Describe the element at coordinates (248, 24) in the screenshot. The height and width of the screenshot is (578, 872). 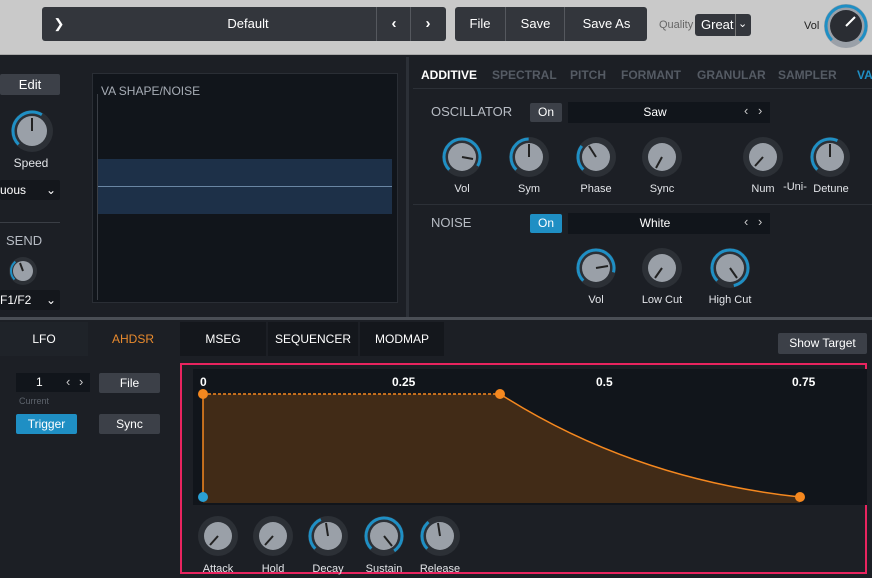
I see `preset-name: Default` at that location.